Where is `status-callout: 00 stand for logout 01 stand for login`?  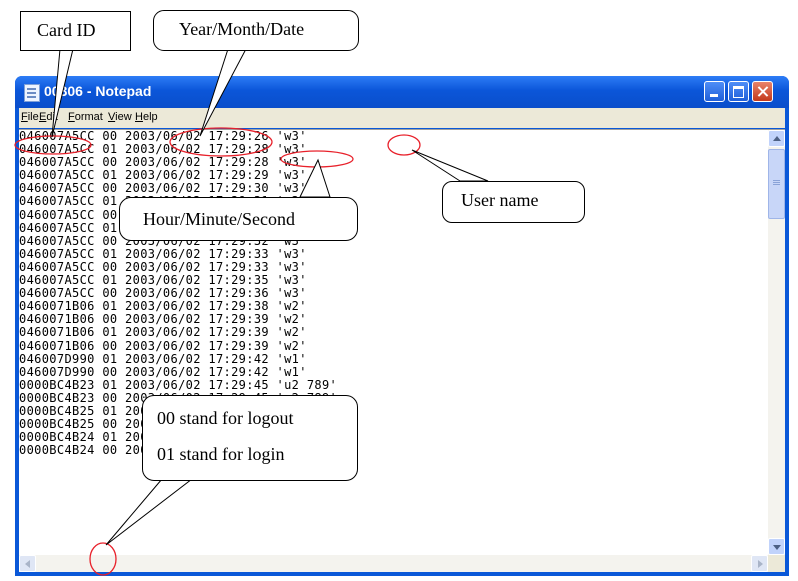
status-callout: 00 stand for logout 01 stand for login is located at coordinates (250, 438).